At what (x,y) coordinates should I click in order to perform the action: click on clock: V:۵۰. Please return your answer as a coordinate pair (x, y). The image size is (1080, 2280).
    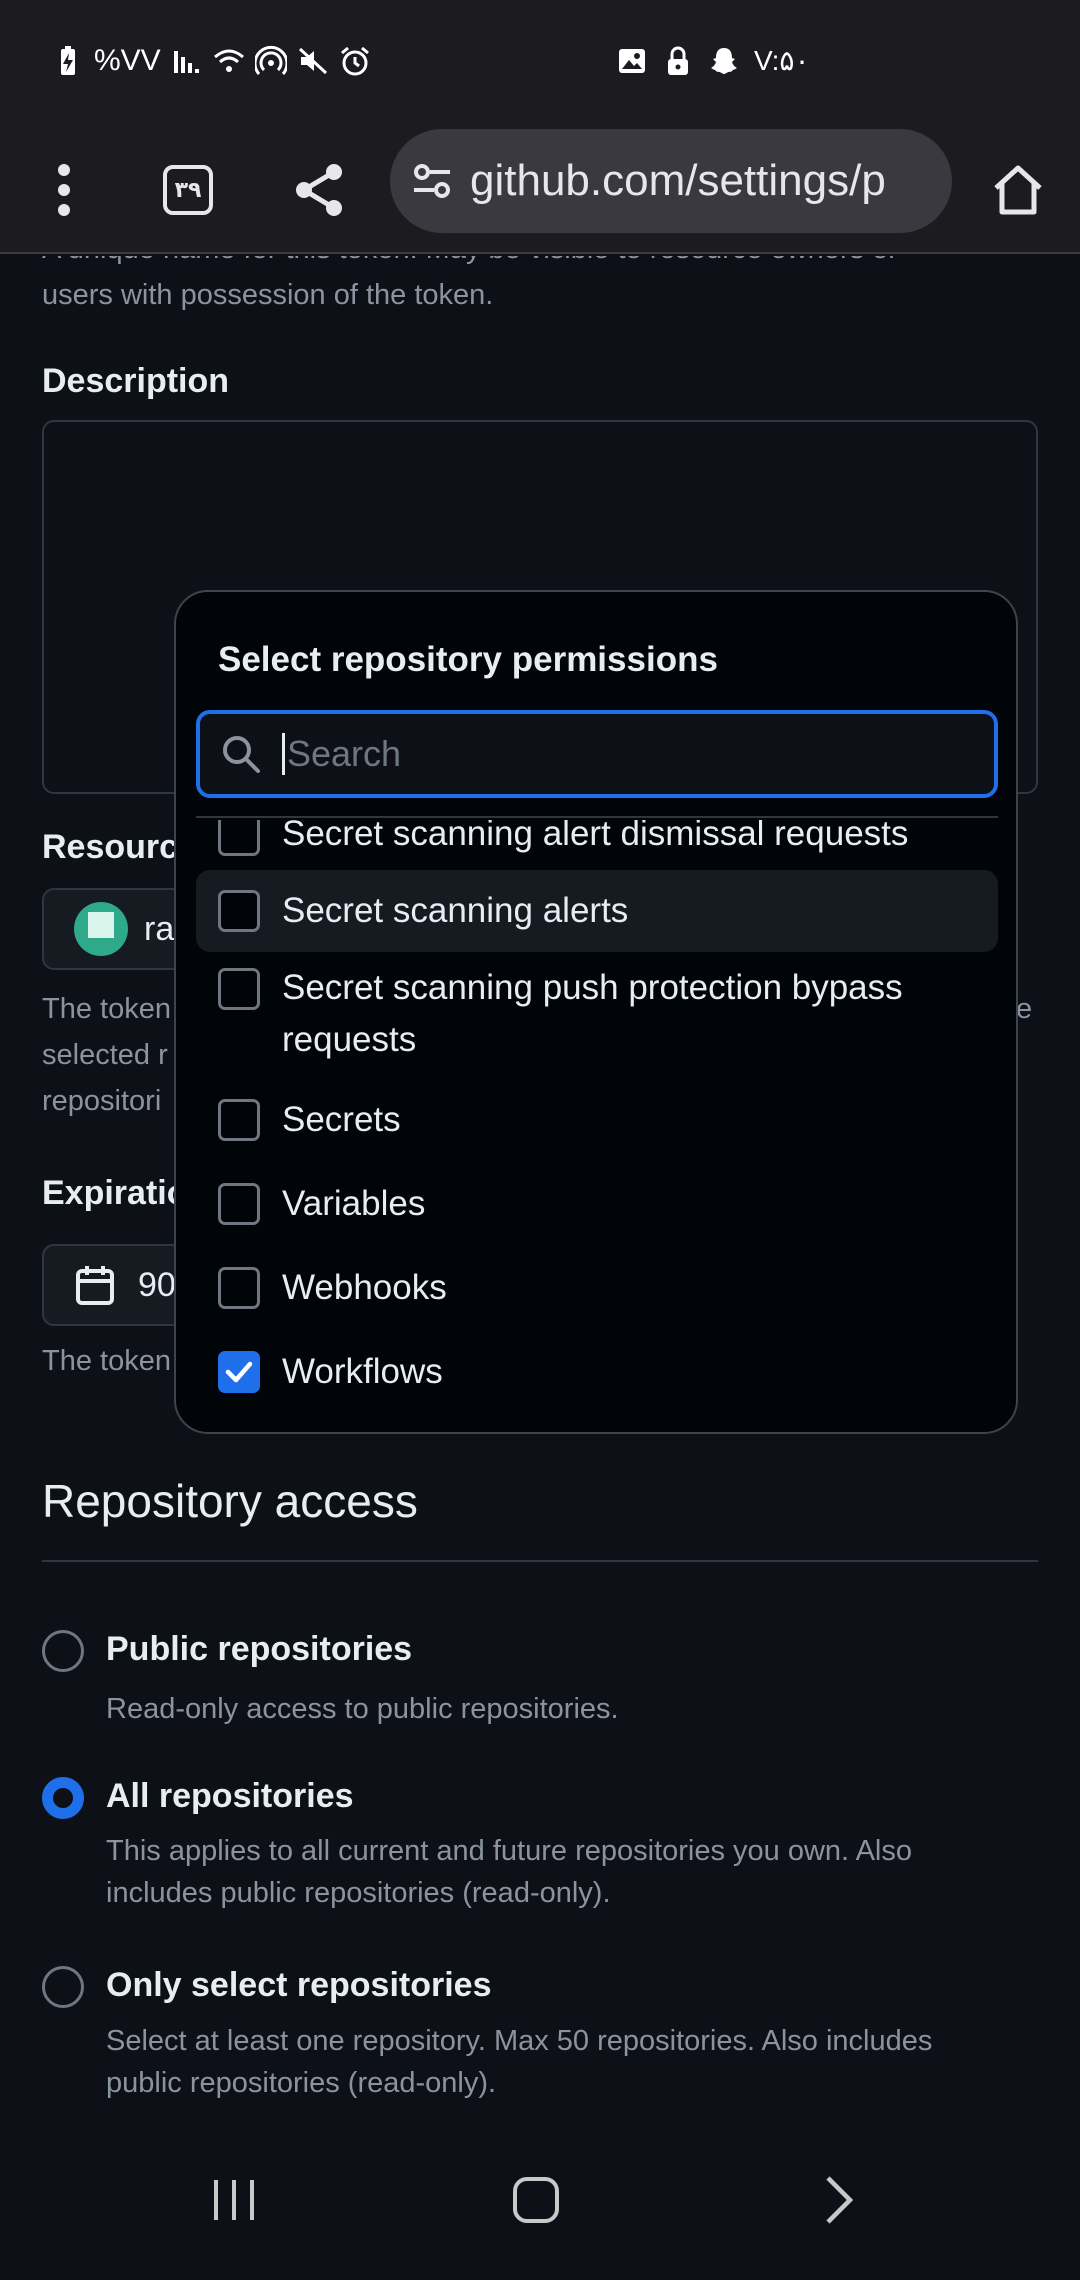
    Looking at the image, I should click on (782, 60).